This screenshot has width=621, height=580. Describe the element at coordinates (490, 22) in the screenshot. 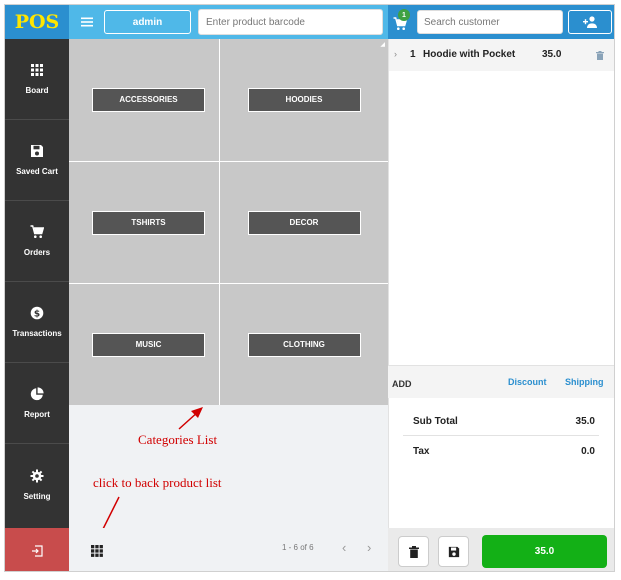

I see `search-customer-input` at that location.